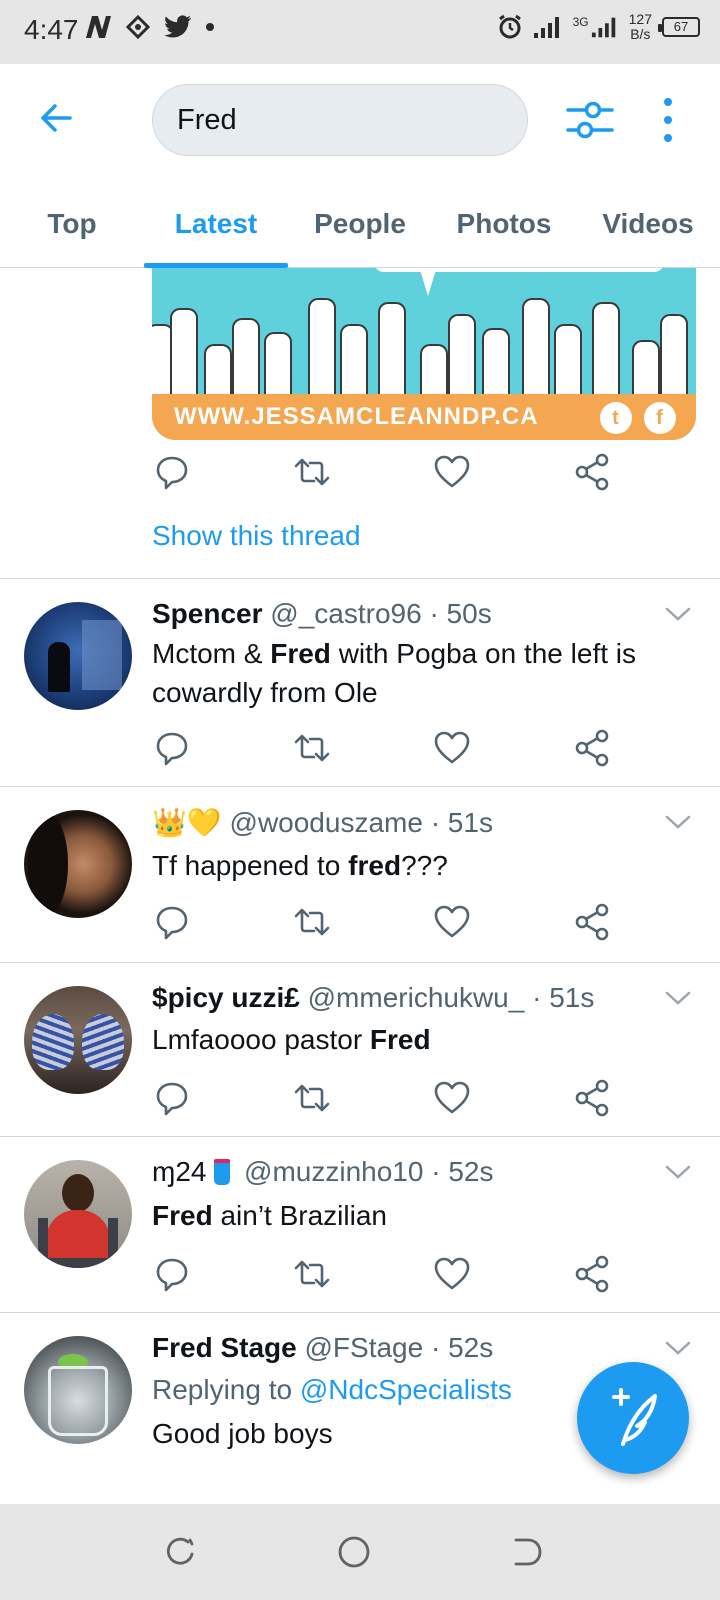 This screenshot has width=720, height=1600. What do you see at coordinates (326, 822) in the screenshot?
I see `tweet-author-handle: @wooduszame` at bounding box center [326, 822].